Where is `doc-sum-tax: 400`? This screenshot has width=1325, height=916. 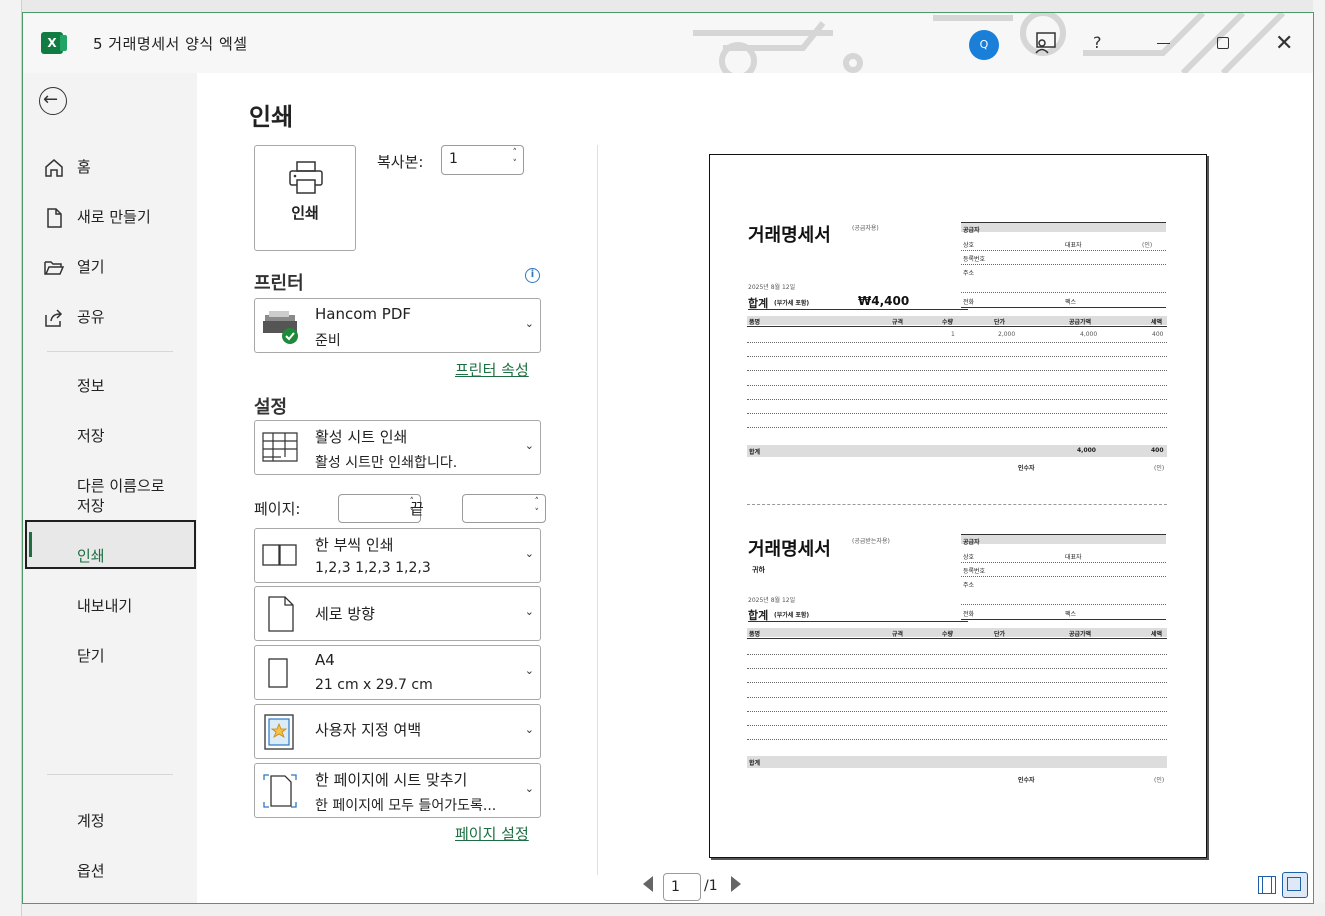
doc-sum-tax: 400 is located at coordinates (1157, 450).